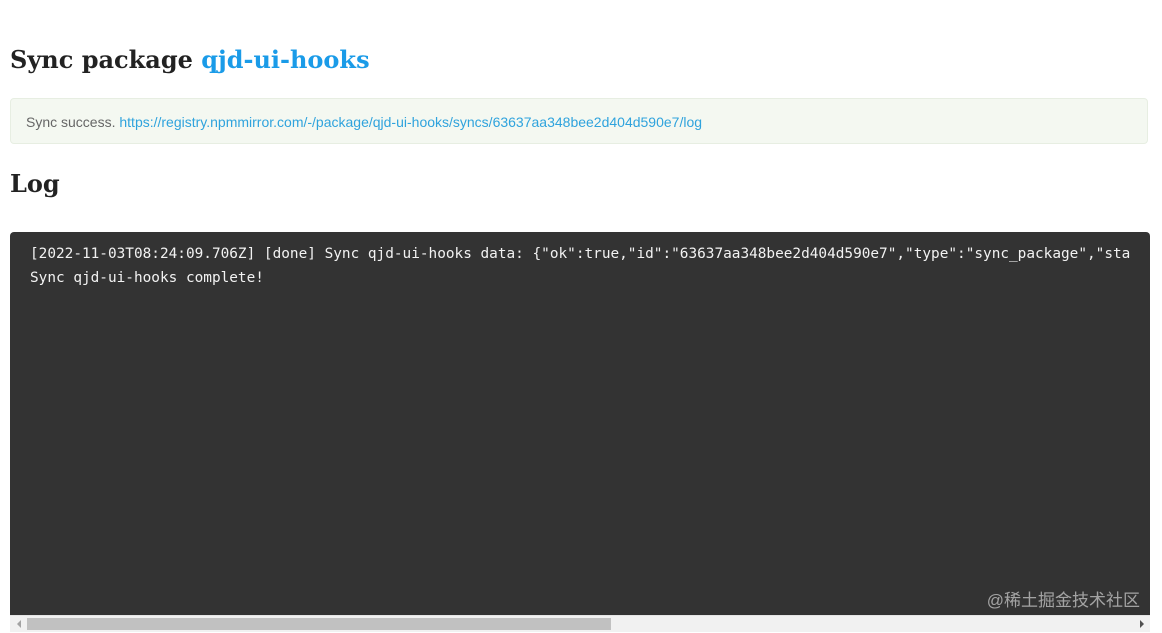  I want to click on scroll-left-arrow-icon, so click(18, 624).